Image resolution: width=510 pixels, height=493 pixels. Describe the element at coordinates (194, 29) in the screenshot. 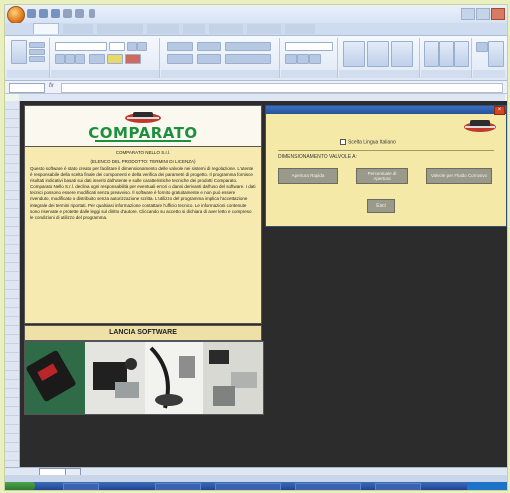

I see `tab-data` at that location.